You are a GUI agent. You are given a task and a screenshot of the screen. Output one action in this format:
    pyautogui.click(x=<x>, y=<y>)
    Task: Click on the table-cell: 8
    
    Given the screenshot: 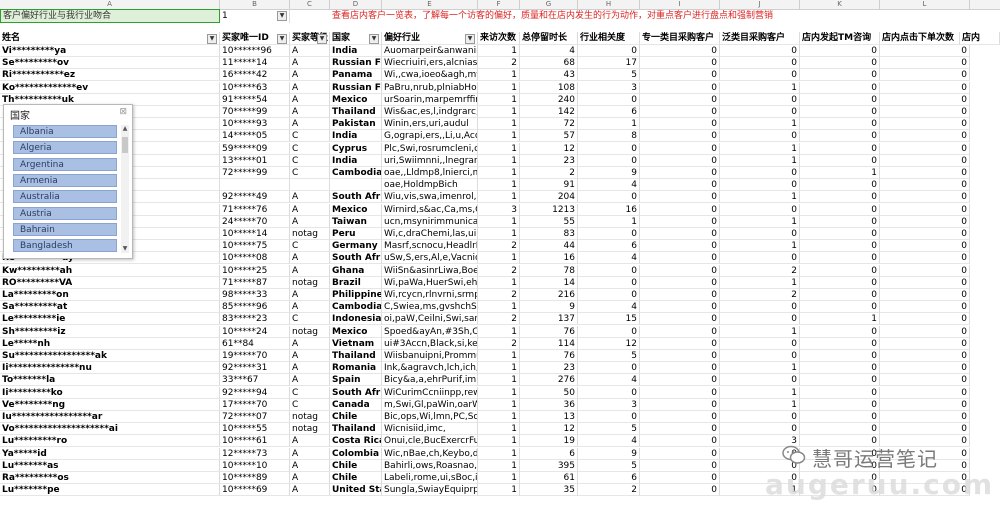 What is the action you would take?
    pyautogui.click(x=609, y=136)
    